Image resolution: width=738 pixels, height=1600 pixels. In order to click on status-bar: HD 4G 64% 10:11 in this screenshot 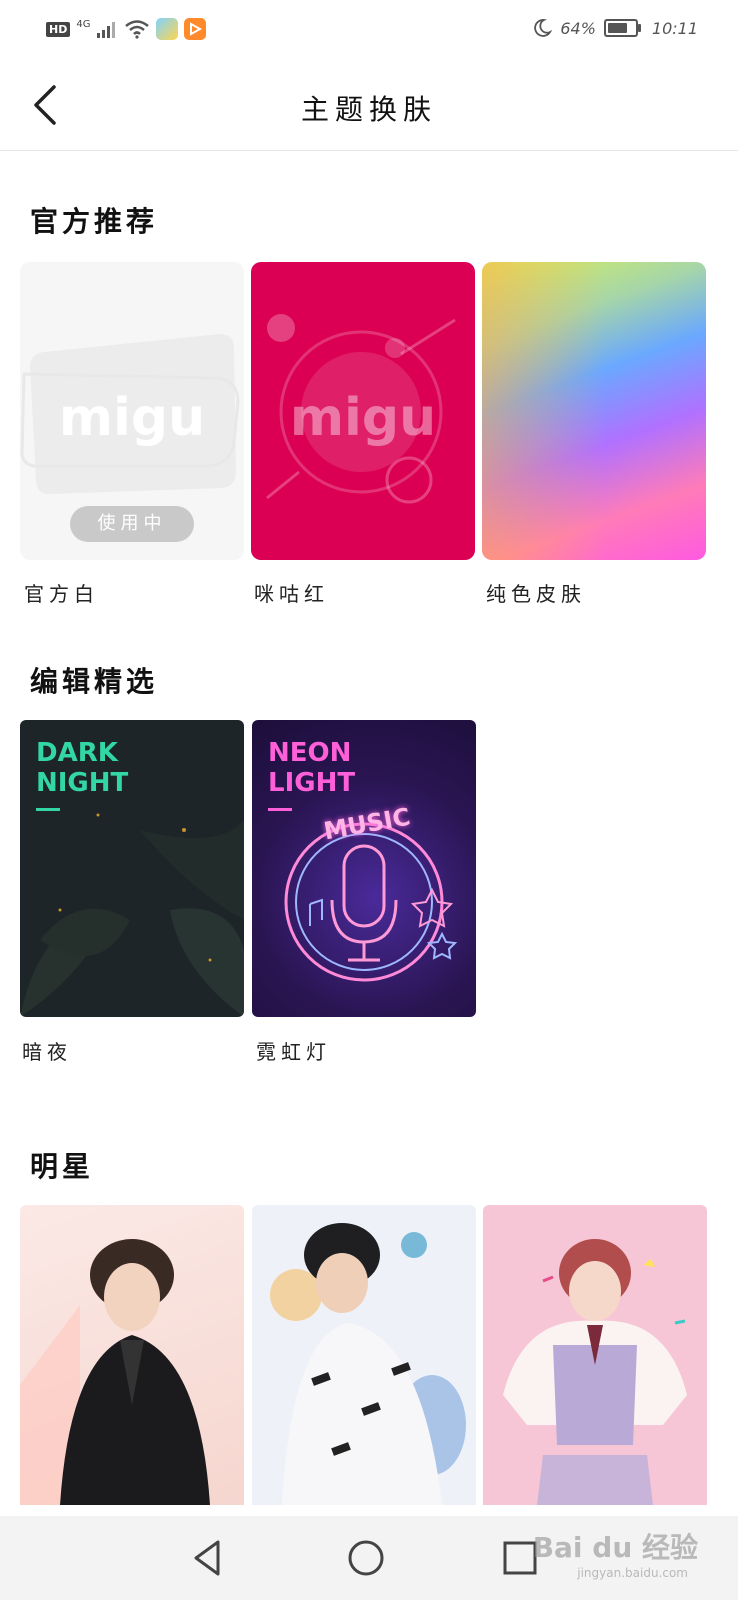, I will do `click(369, 31)`.